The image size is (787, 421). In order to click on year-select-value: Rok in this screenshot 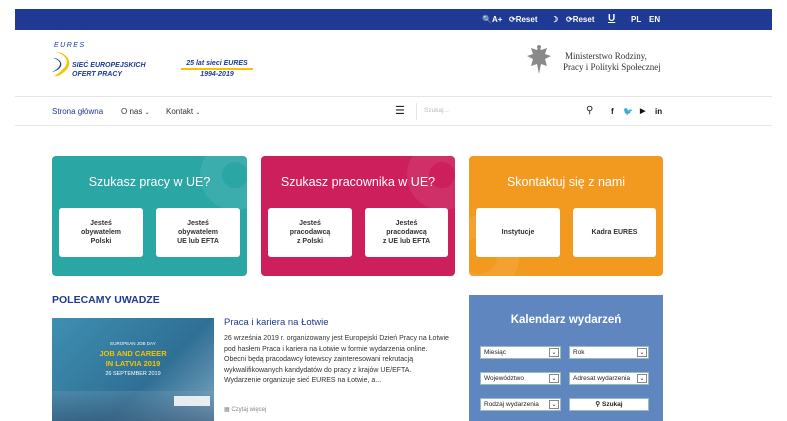, I will do `click(579, 352)`.